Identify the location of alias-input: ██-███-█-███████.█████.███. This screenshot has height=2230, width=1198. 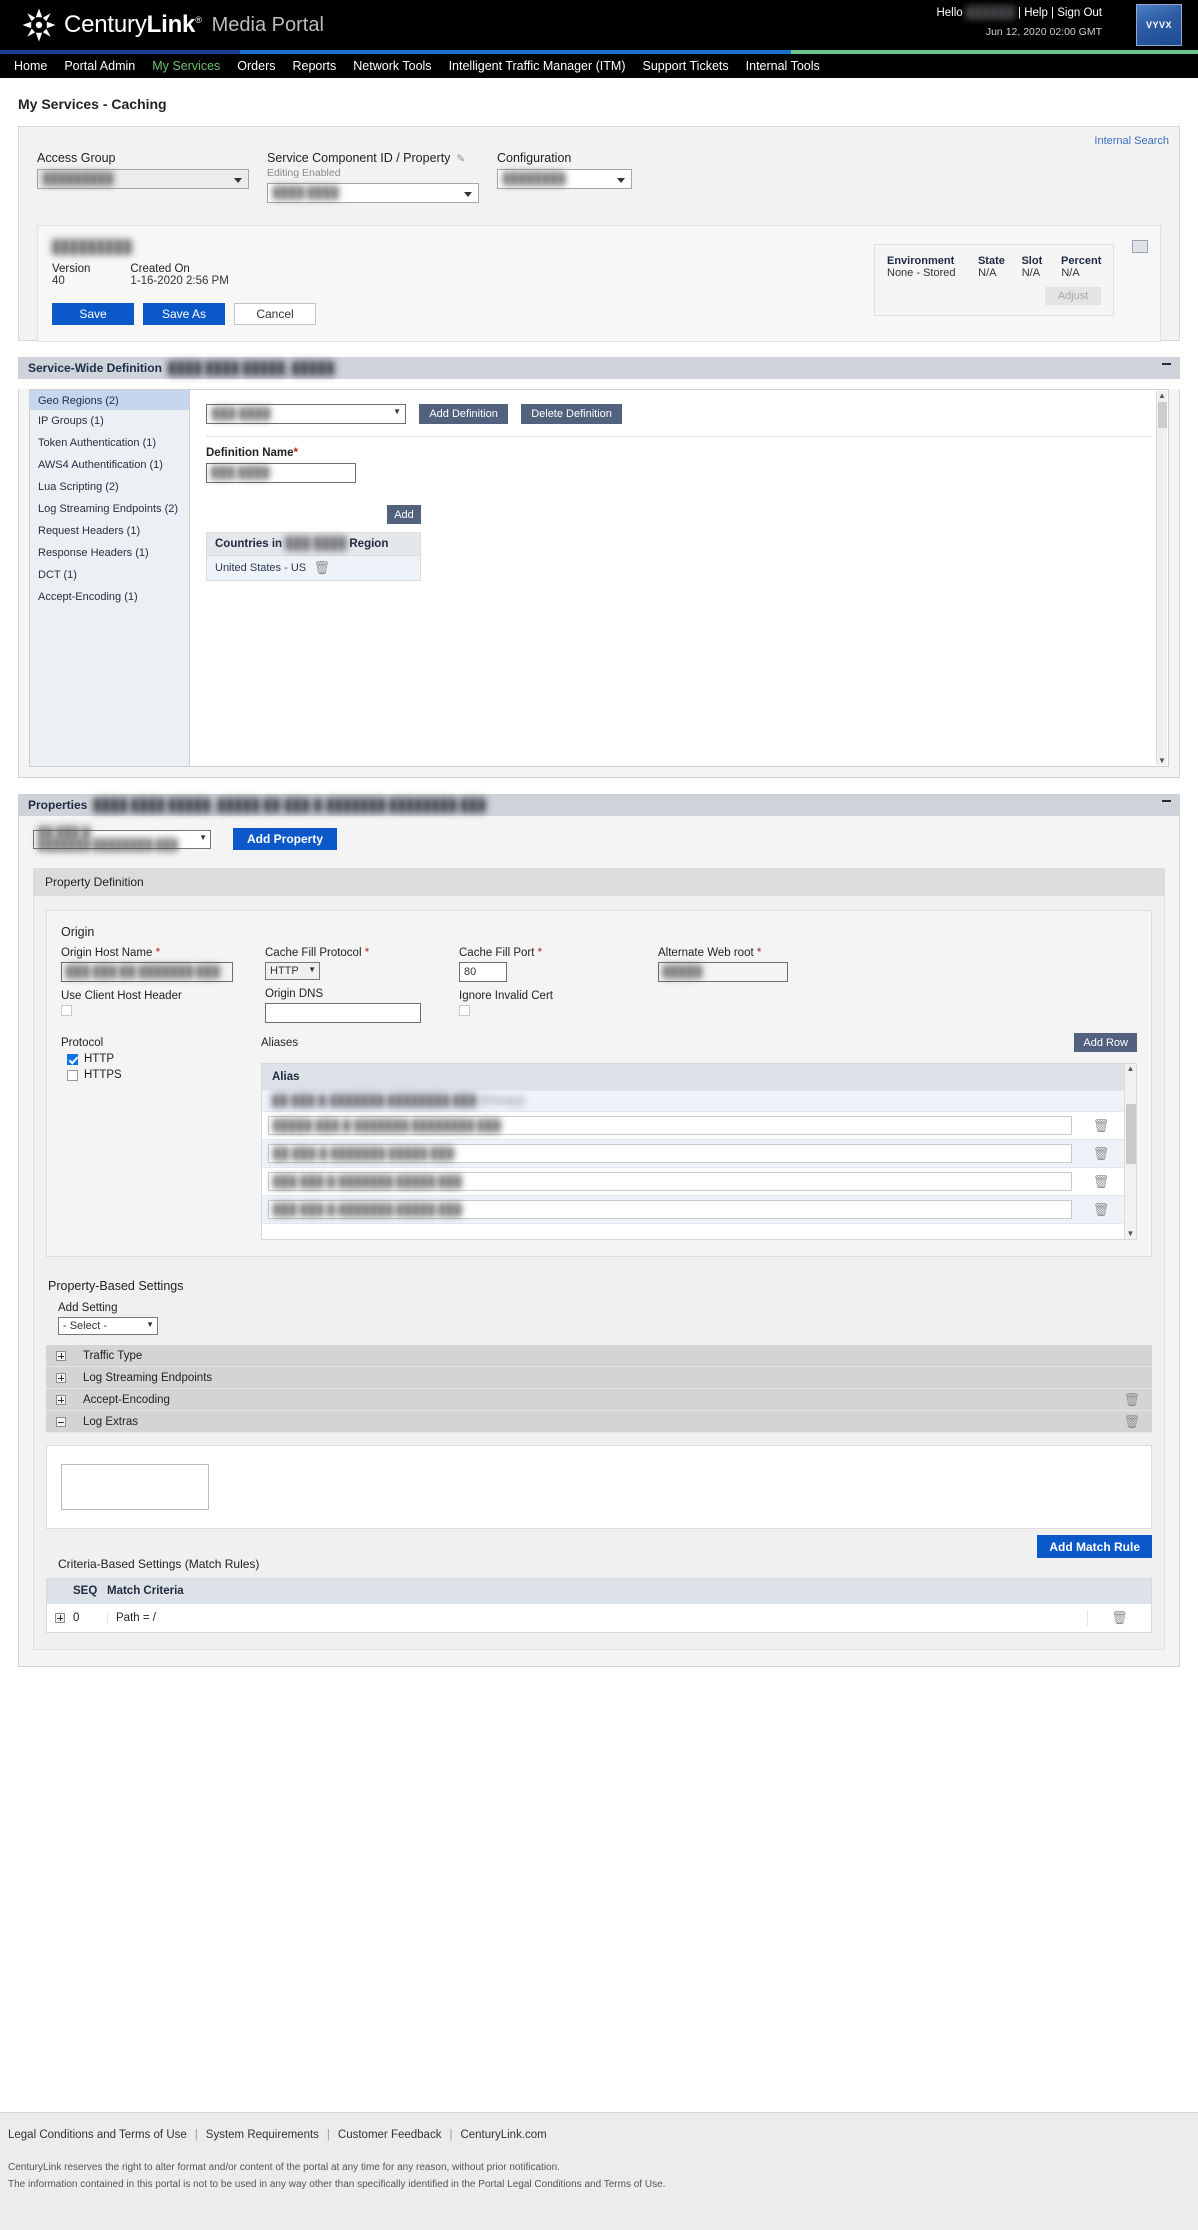
(670, 1153).